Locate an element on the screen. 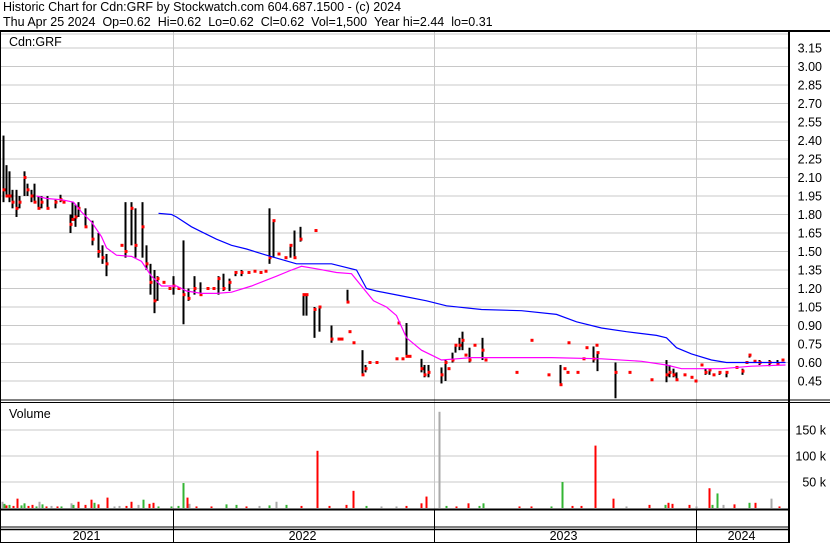 Image resolution: width=830 pixels, height=543 pixels. year-label-2022: 2022 is located at coordinates (303, 536).